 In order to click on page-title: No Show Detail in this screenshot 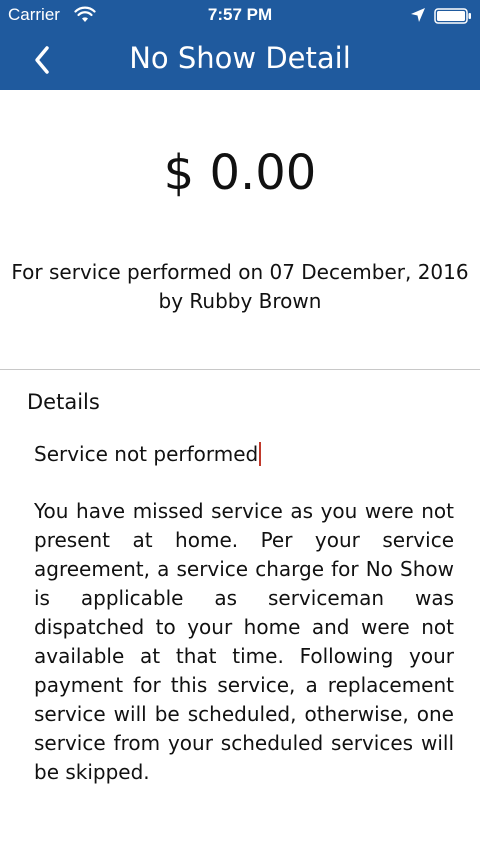, I will do `click(240, 58)`.